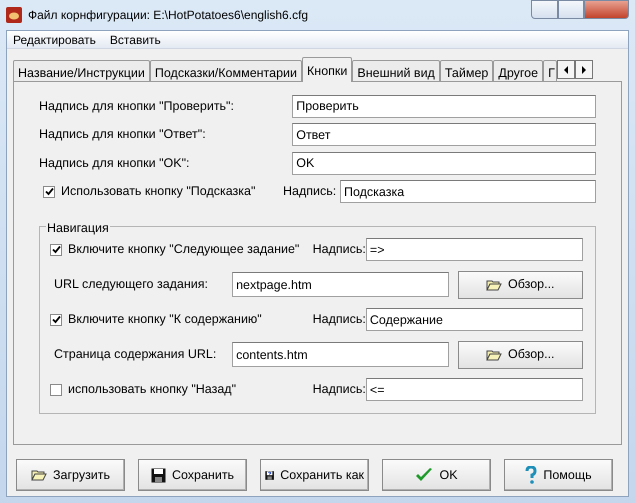 The height and width of the screenshot is (503, 635). What do you see at coordinates (81, 71) in the screenshot?
I see `tab: Название/Инструкции` at bounding box center [81, 71].